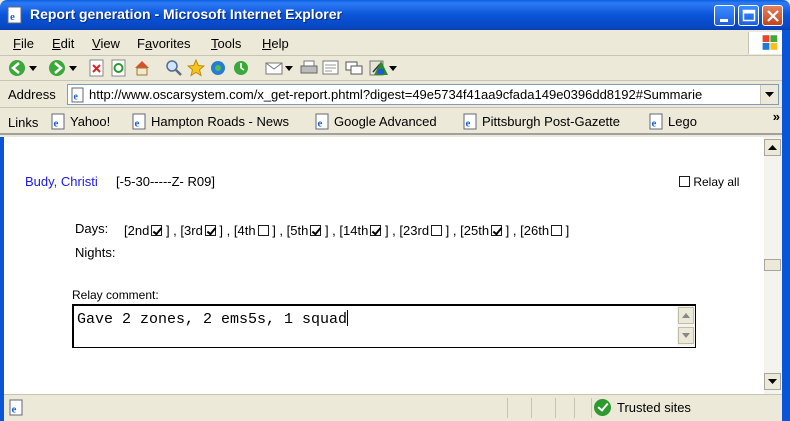  What do you see at coordinates (393, 407) in the screenshot?
I see `status-bar: e Trusted sites` at bounding box center [393, 407].